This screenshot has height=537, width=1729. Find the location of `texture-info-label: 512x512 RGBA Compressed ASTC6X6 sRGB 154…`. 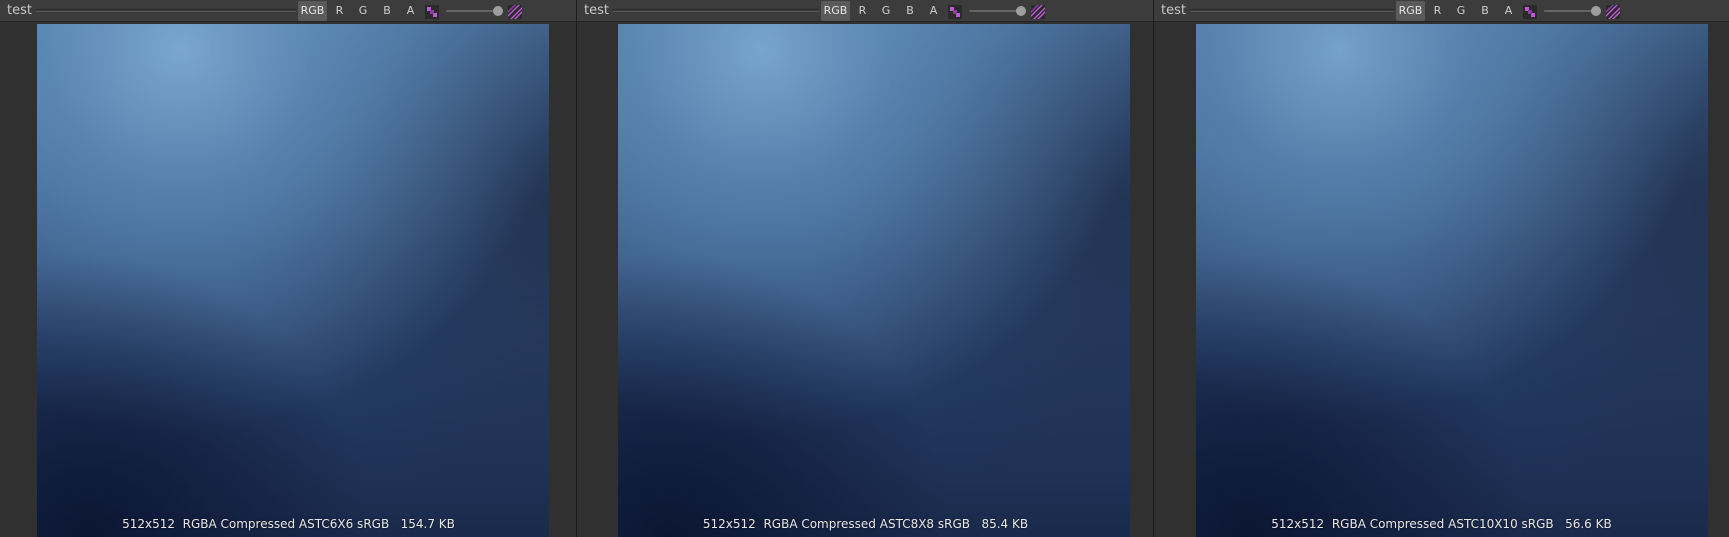

texture-info-label: 512x512 RGBA Compressed ASTC6X6 sRGB 154… is located at coordinates (288, 524).